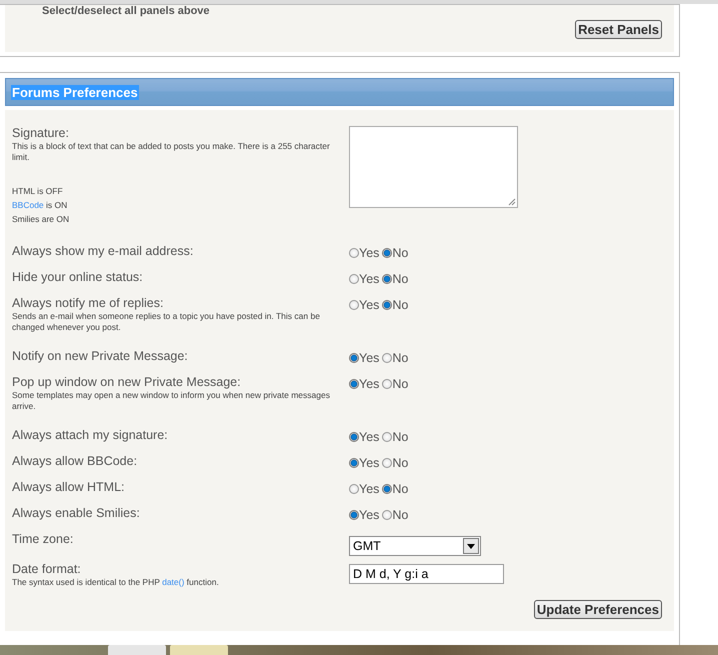 This screenshot has width=718, height=655. I want to click on field-description: The syntax used is identical to the PHP date() function., so click(116, 582).